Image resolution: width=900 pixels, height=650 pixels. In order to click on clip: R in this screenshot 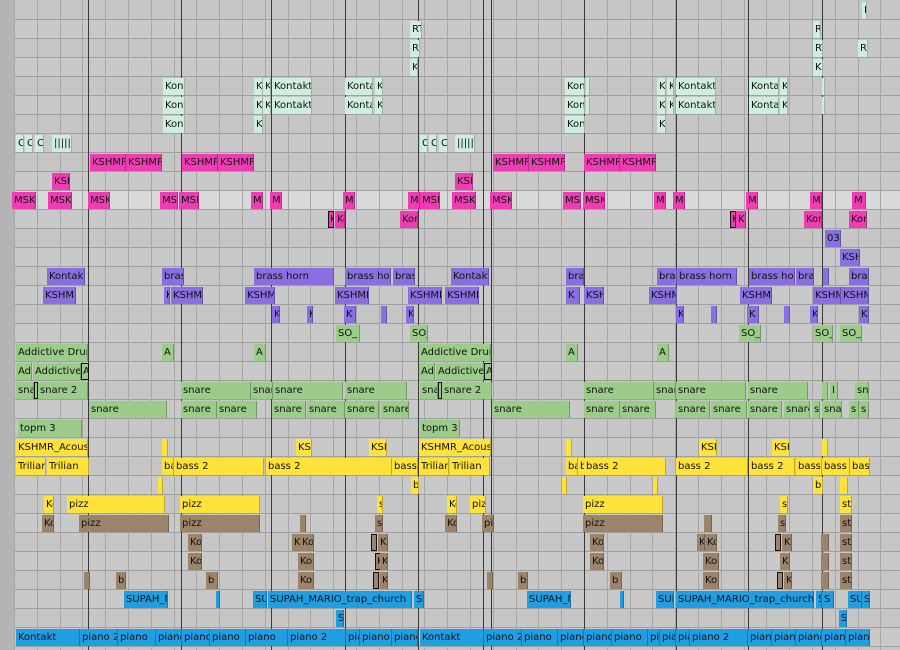, I will do `click(817, 29)`.